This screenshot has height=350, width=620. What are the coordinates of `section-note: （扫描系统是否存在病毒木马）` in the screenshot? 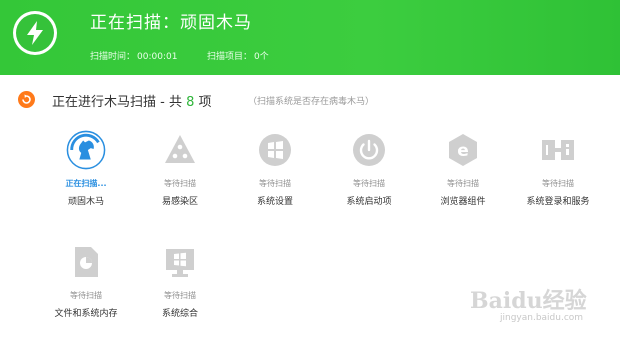 It's located at (311, 102).